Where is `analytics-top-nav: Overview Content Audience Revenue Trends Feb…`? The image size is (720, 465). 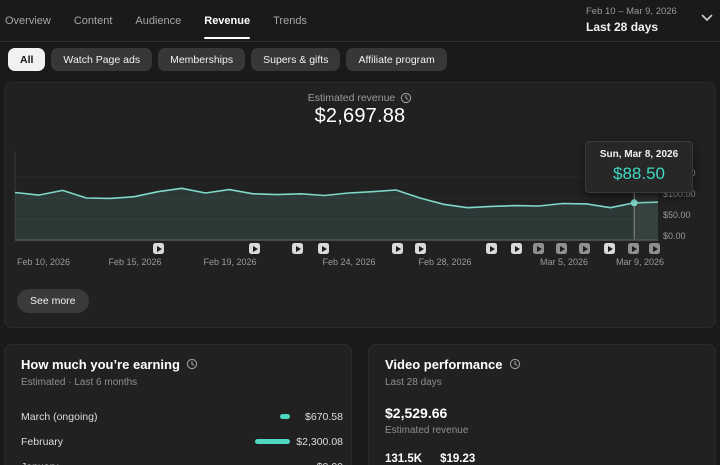 analytics-top-nav: Overview Content Audience Revenue Trends Feb… is located at coordinates (360, 21).